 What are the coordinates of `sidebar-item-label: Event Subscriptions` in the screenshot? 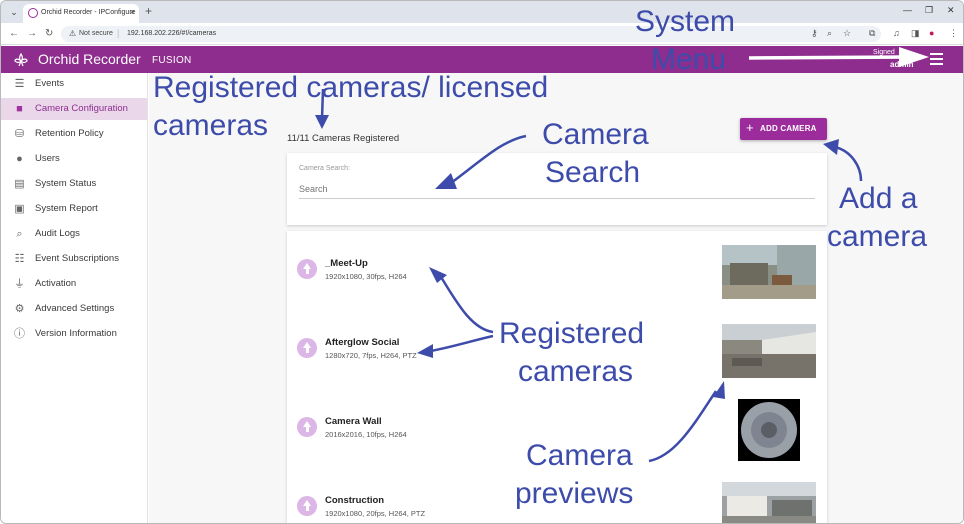 It's located at (77, 258).